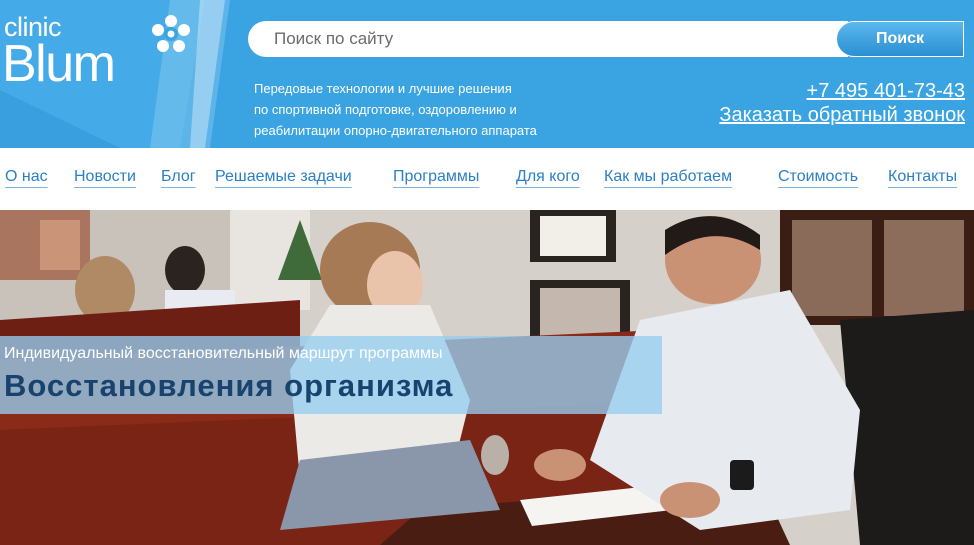  What do you see at coordinates (229, 385) in the screenshot?
I see `hero-title: Восстановления организма` at bounding box center [229, 385].